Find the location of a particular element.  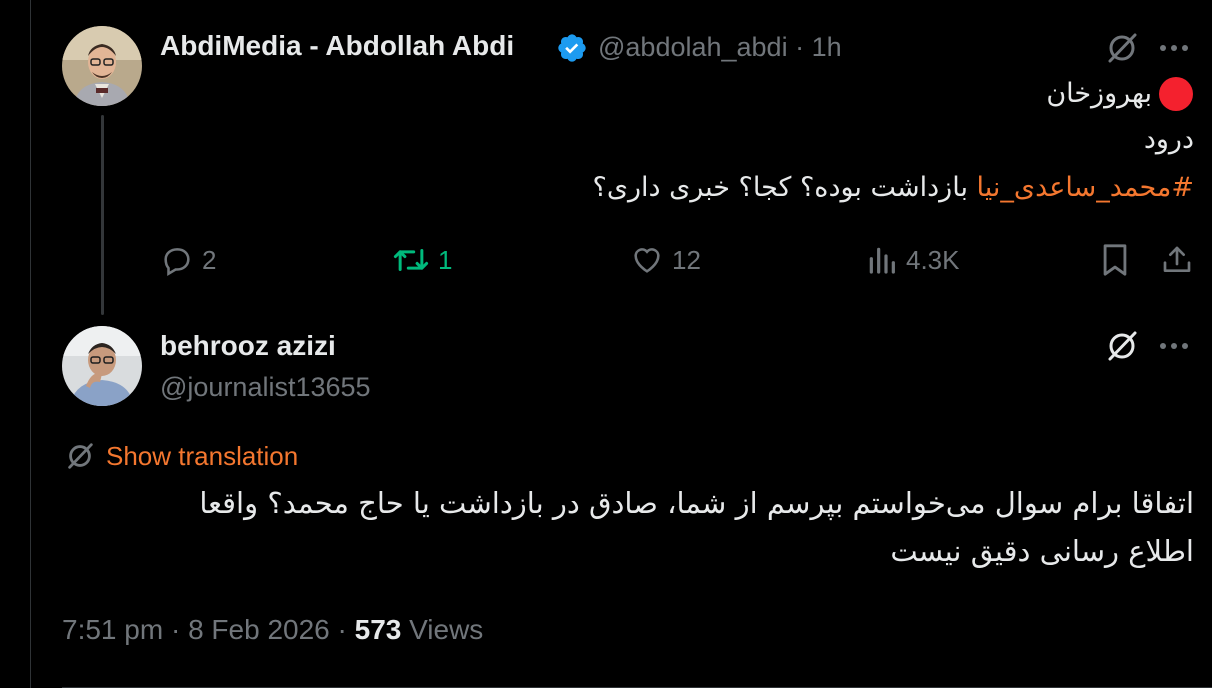

timeline-left-border is located at coordinates (30, 344).